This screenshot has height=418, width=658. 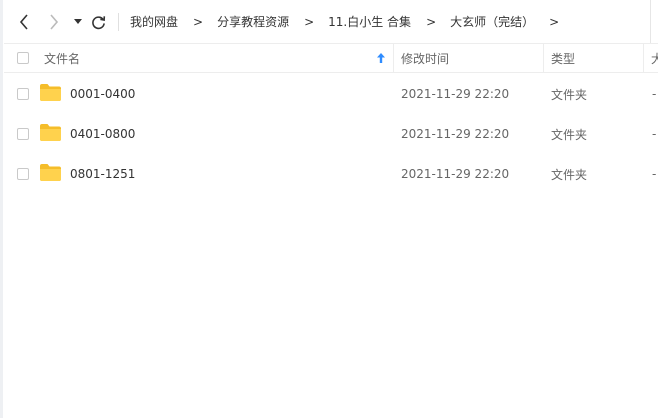 What do you see at coordinates (102, 174) in the screenshot?
I see `file-name: 0801-1251` at bounding box center [102, 174].